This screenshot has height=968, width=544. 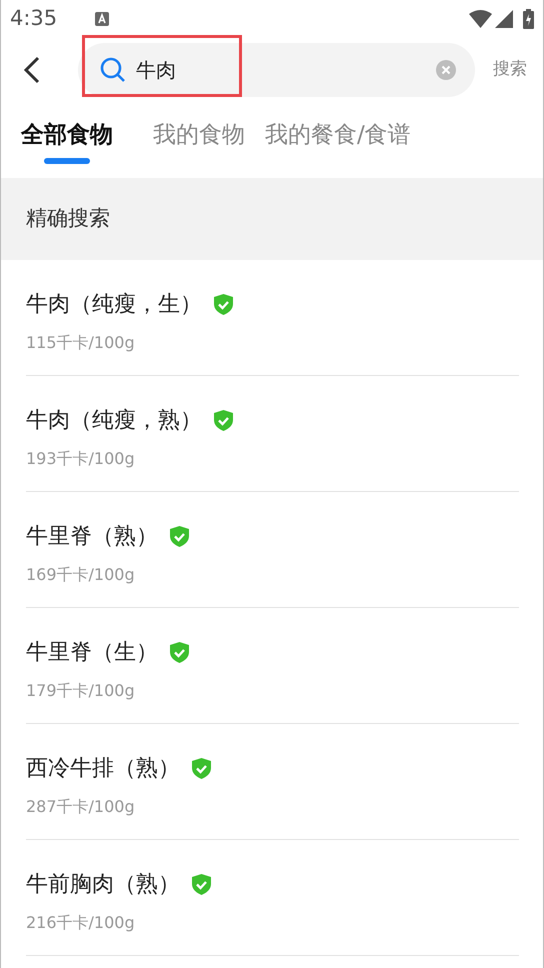 What do you see at coordinates (272, 434) in the screenshot?
I see `food-item: 牛肉（纯瘦，熟） 193千卡/100g` at bounding box center [272, 434].